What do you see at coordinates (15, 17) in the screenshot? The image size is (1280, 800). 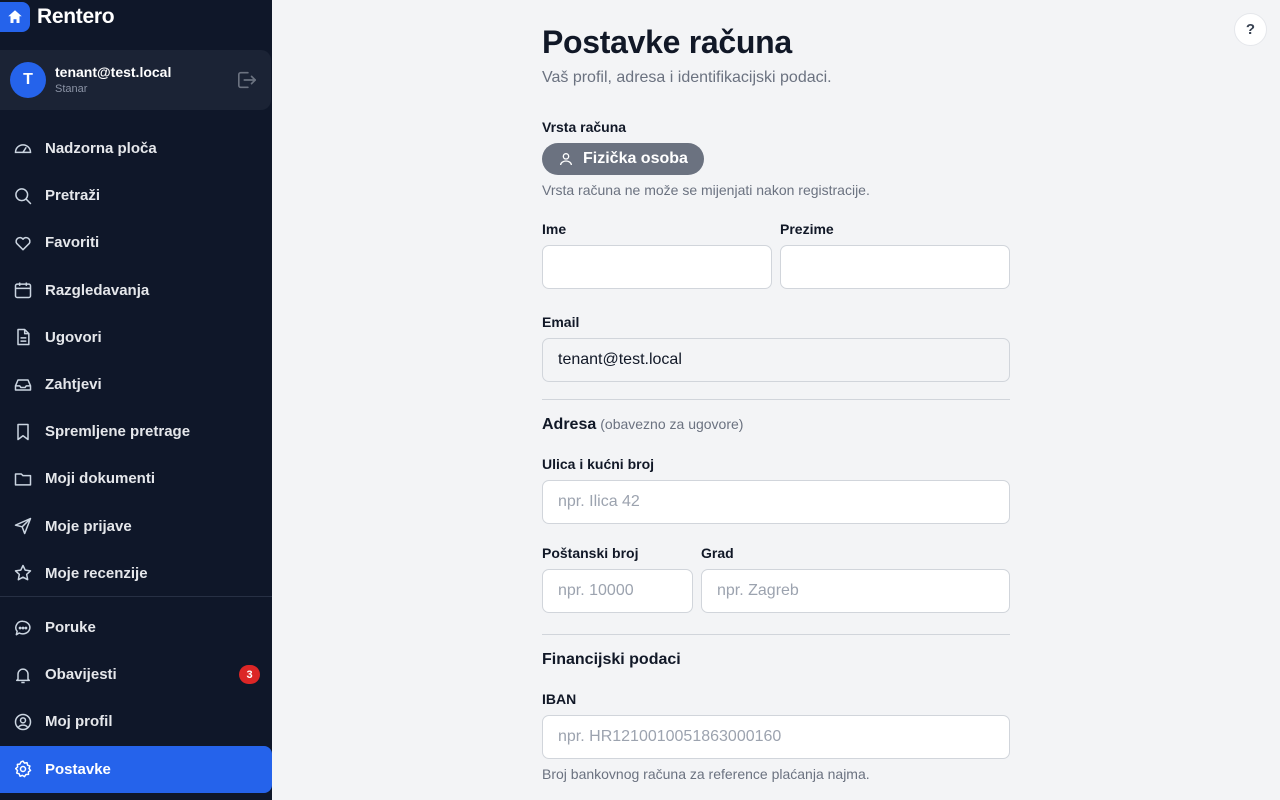 I see `home-icon` at bounding box center [15, 17].